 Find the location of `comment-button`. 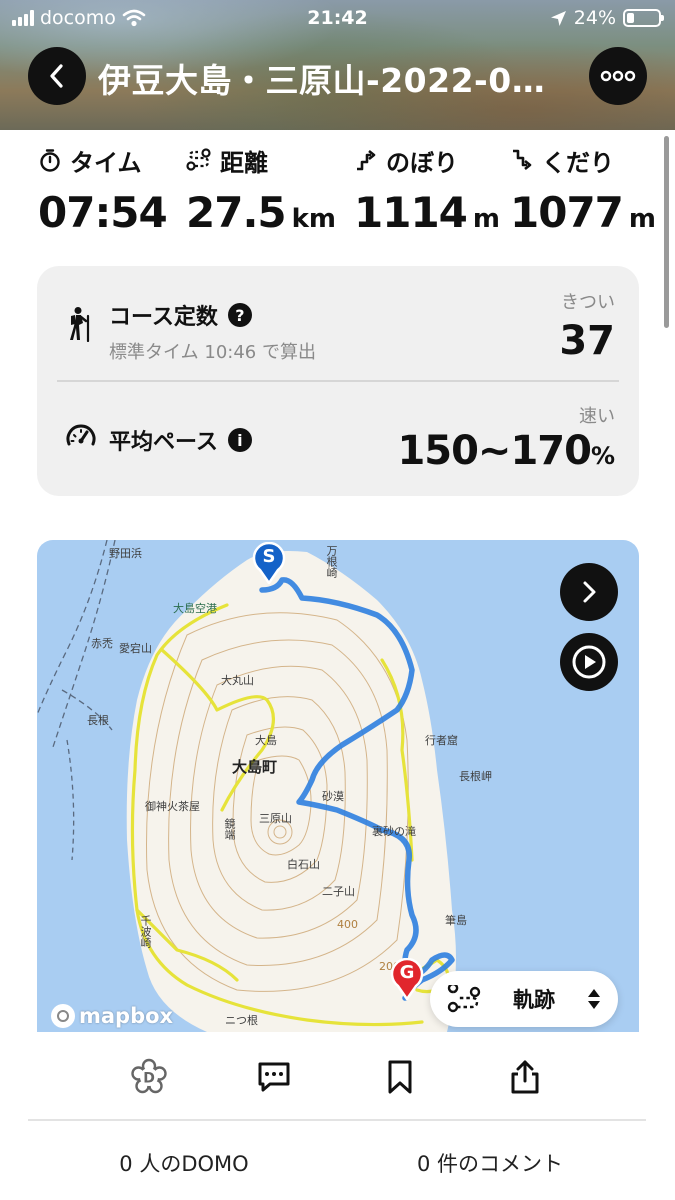

comment-button is located at coordinates (274, 1077).